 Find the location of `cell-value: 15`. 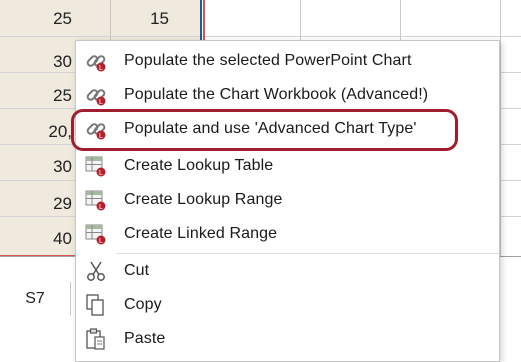

cell-value: 15 is located at coordinates (140, 19).